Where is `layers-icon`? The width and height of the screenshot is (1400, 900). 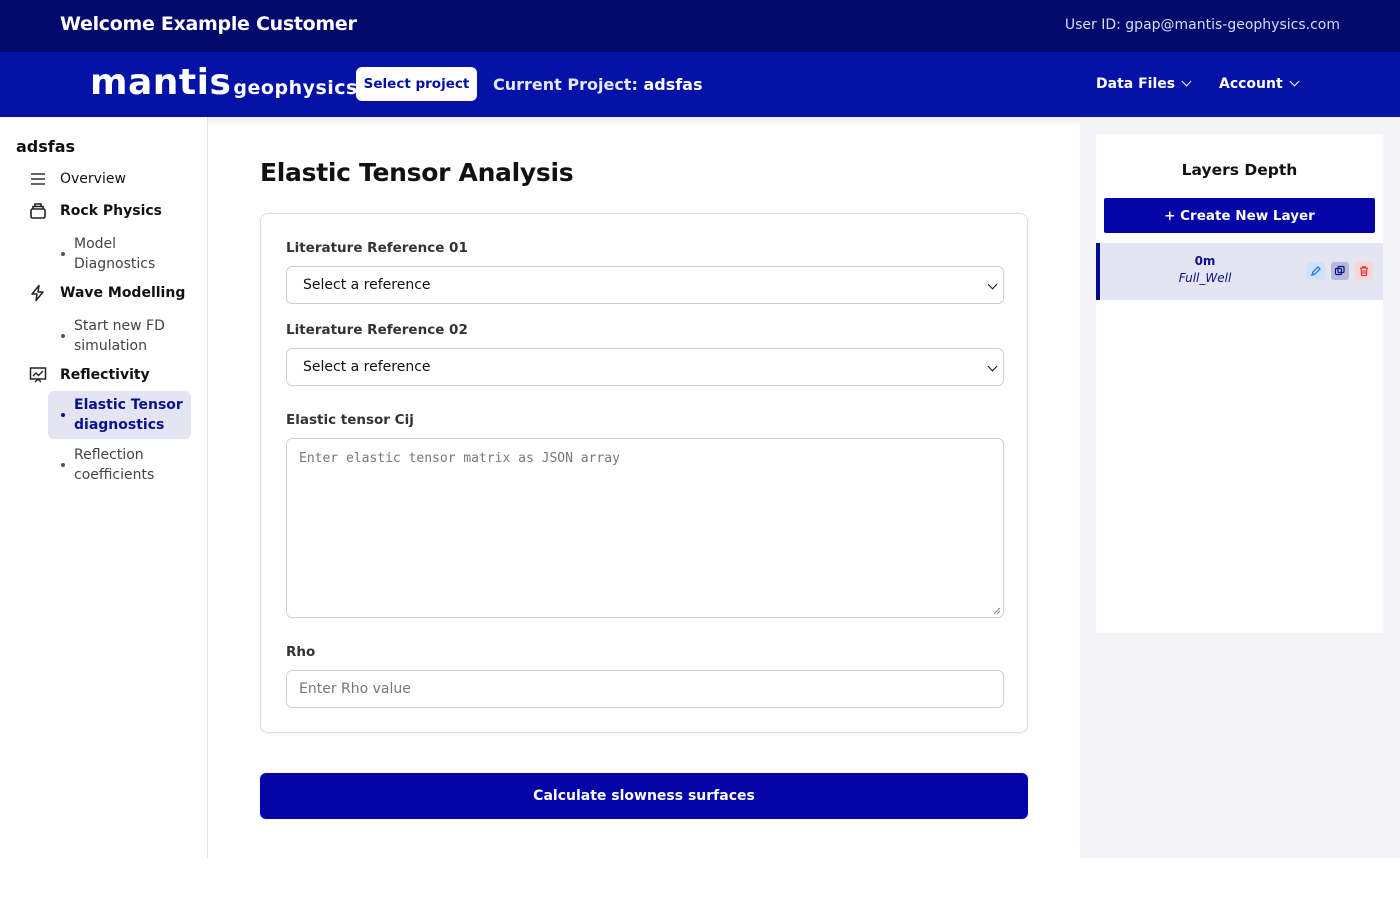 layers-icon is located at coordinates (38, 211).